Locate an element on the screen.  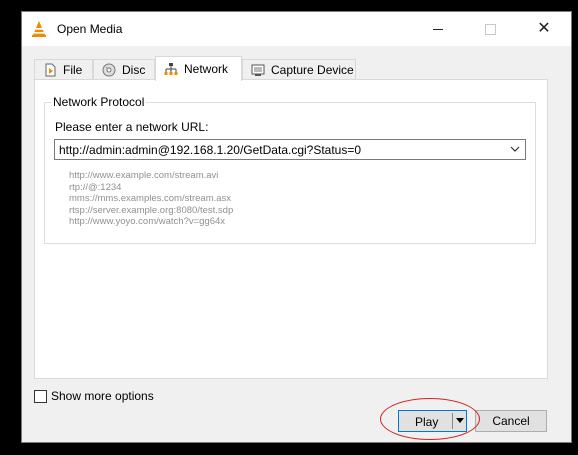
show-more-options-checkbox is located at coordinates (40, 396).